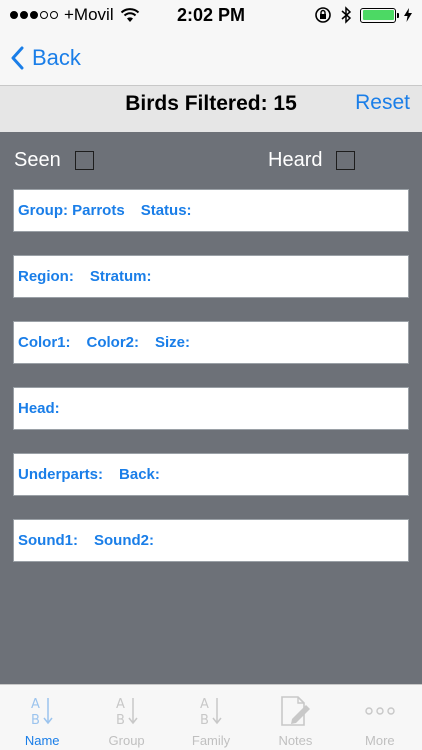  What do you see at coordinates (172, 342) in the screenshot?
I see `size-filter-button: Size:` at bounding box center [172, 342].